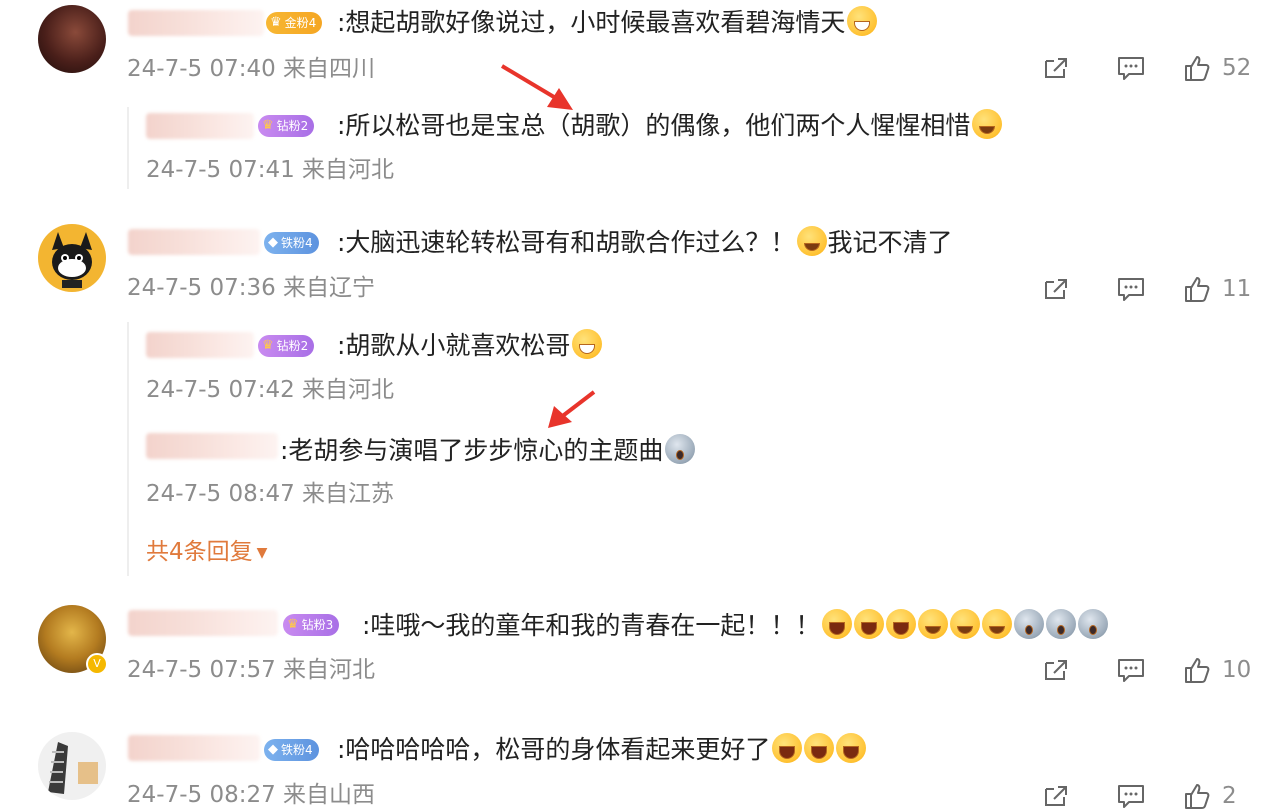 This screenshot has width=1278, height=812. Describe the element at coordinates (670, 126) in the screenshot. I see `reply-text: :所以松哥也是宝总（胡歌）的偶像，他们两个人惺惺相惜` at that location.